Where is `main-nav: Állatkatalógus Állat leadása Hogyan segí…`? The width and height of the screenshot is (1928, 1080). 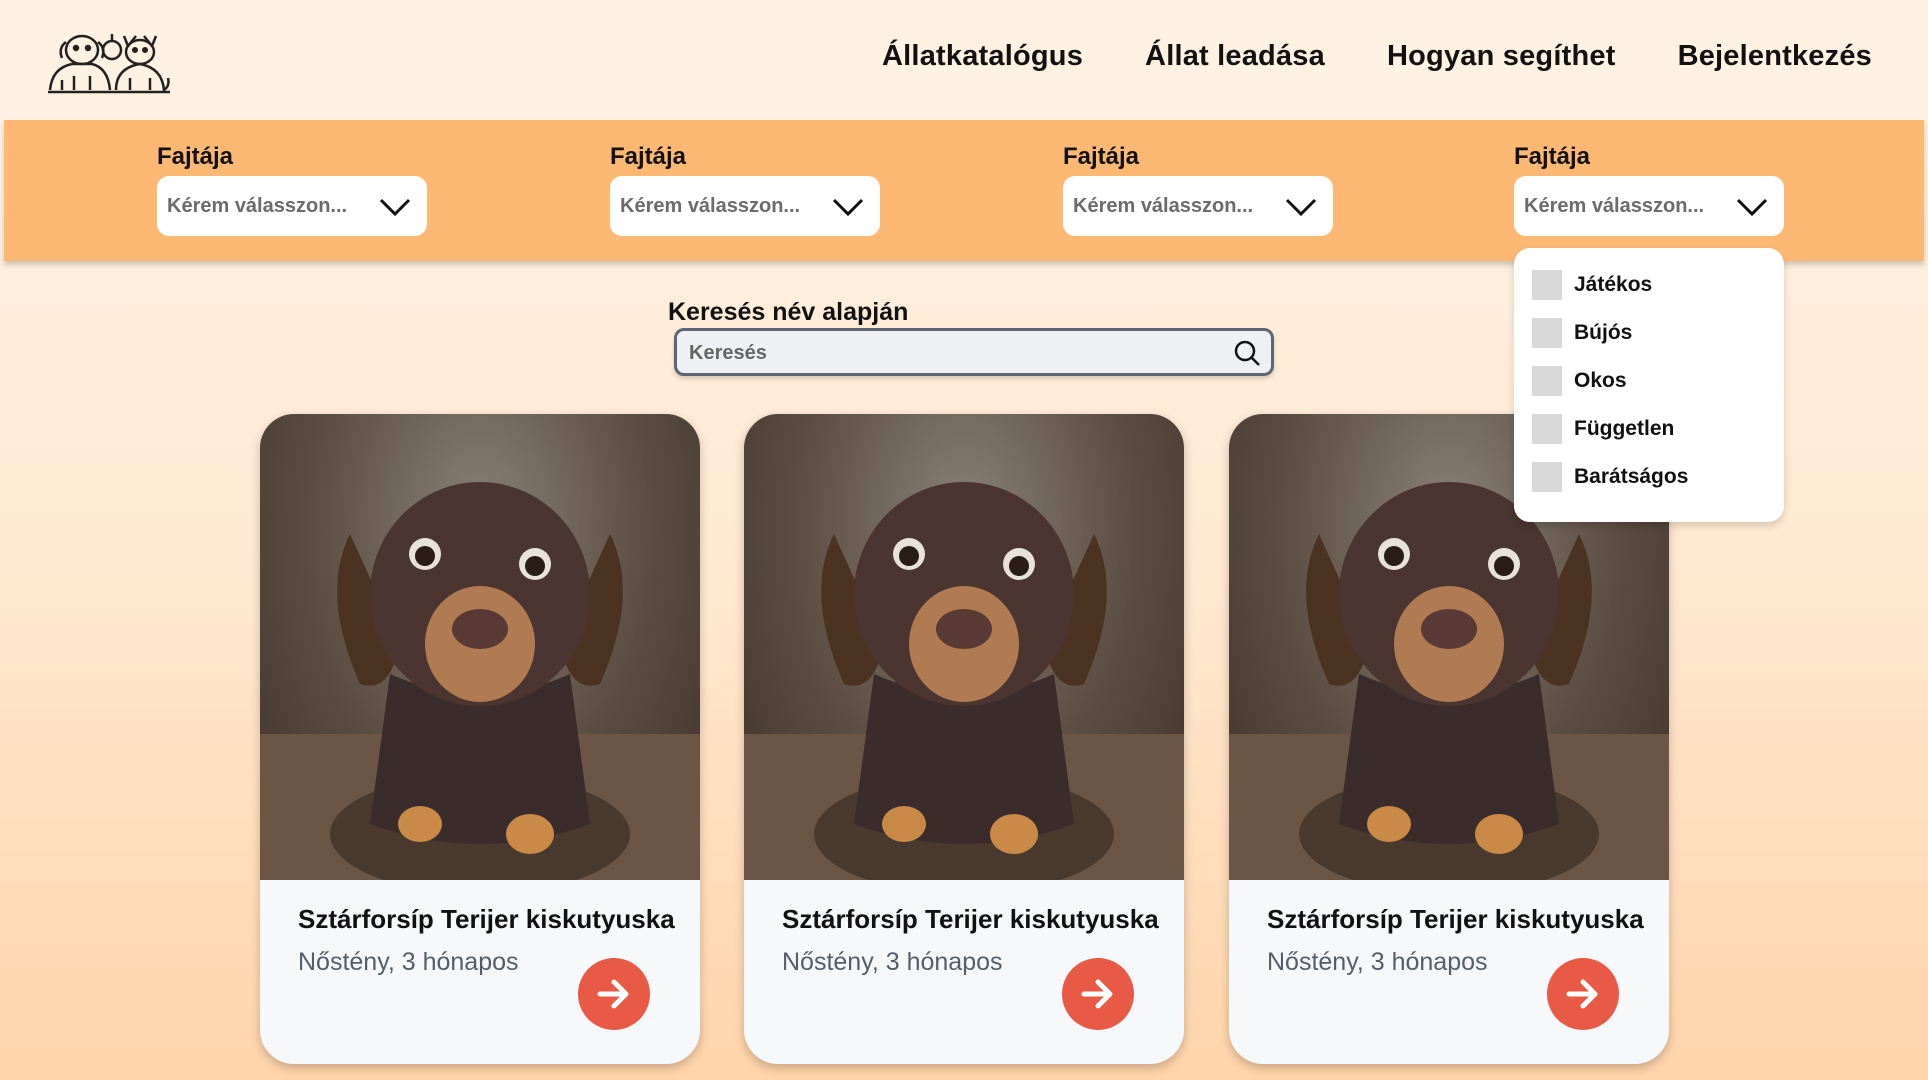
main-nav: Állatkatalógus Állat leadása Hogyan segí… is located at coordinates (1377, 56).